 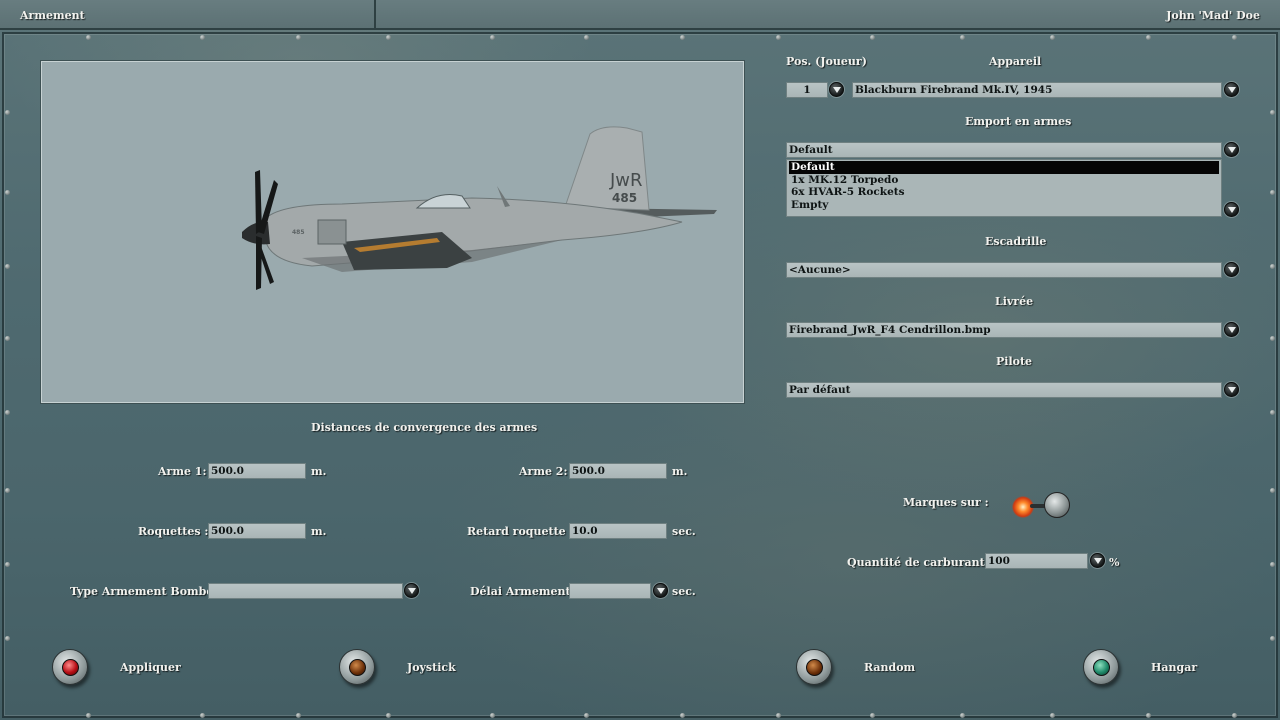 I want to click on carburant-field: 100, so click(x=1036, y=561).